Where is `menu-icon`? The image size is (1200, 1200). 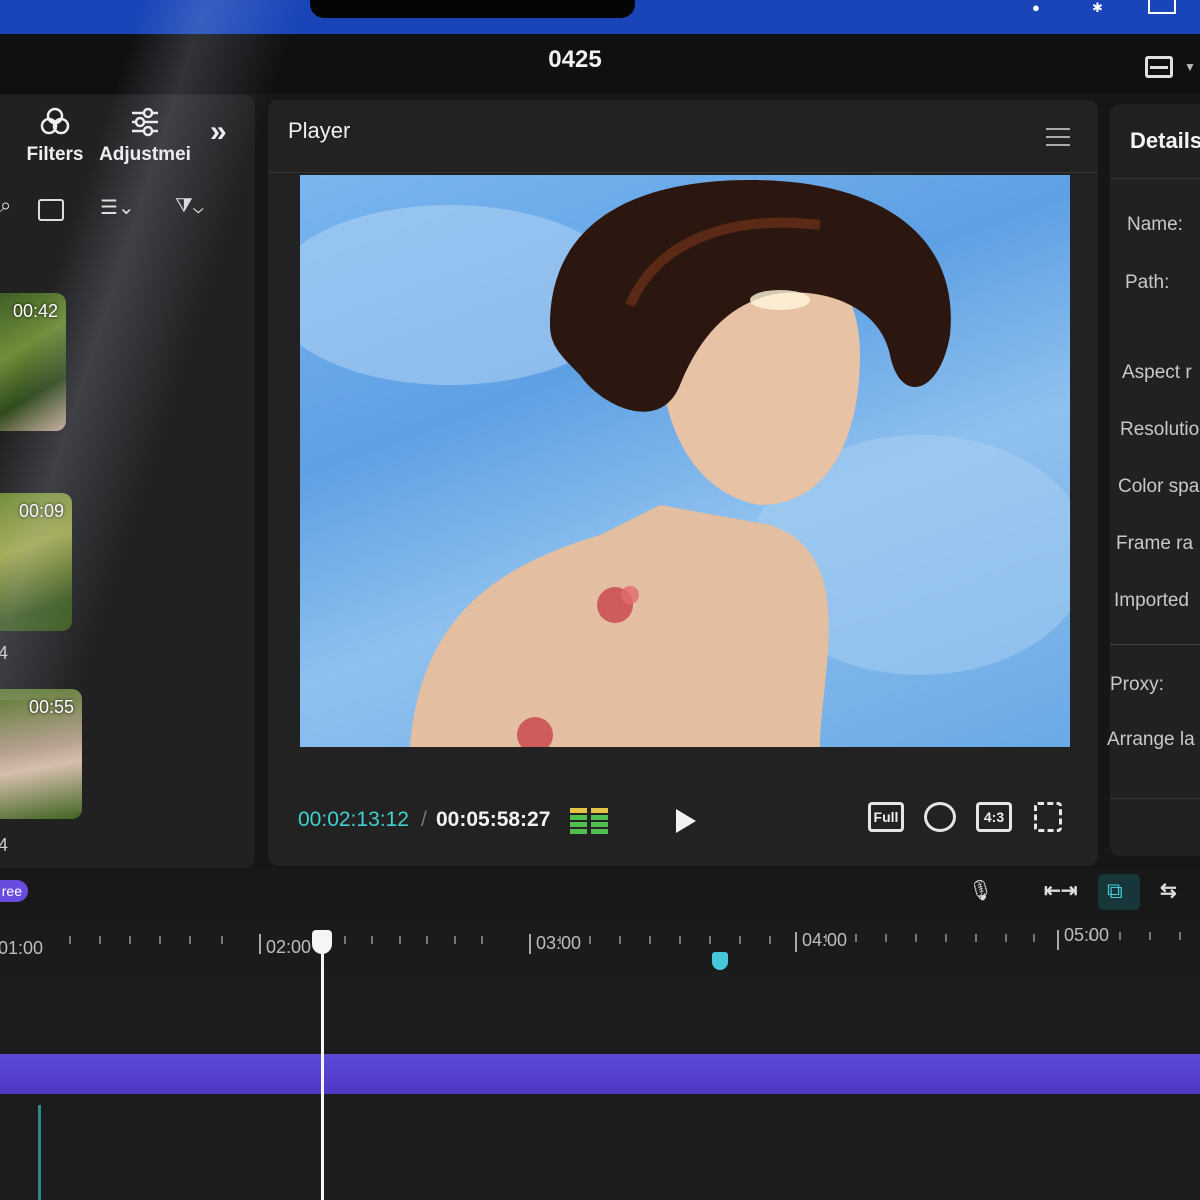
menu-icon is located at coordinates (1058, 137).